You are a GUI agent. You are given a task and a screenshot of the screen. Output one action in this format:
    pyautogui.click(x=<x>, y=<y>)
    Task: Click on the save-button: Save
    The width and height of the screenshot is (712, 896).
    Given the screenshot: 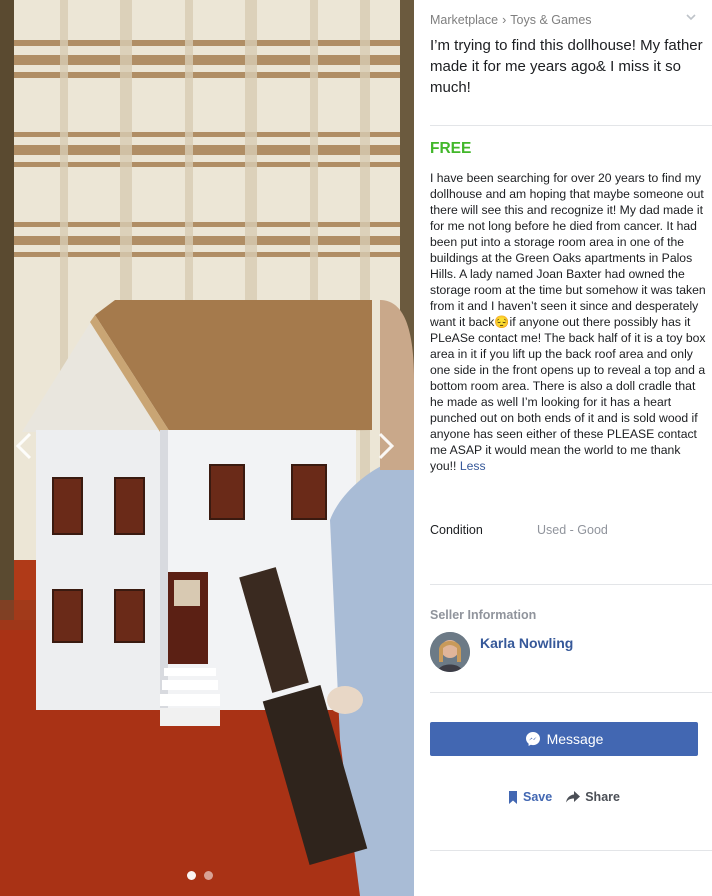 What is the action you would take?
    pyautogui.click(x=530, y=797)
    